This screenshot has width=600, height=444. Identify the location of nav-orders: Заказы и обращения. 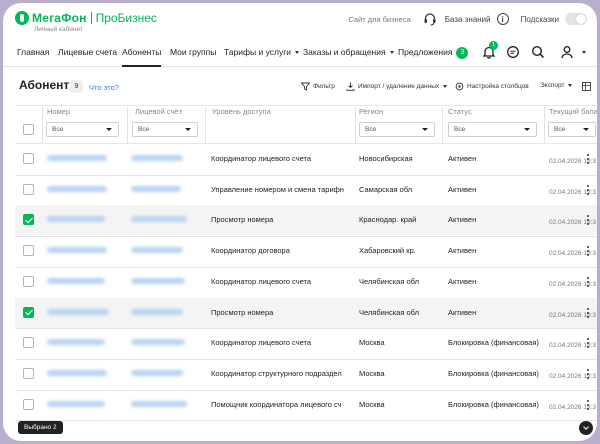
(348, 52).